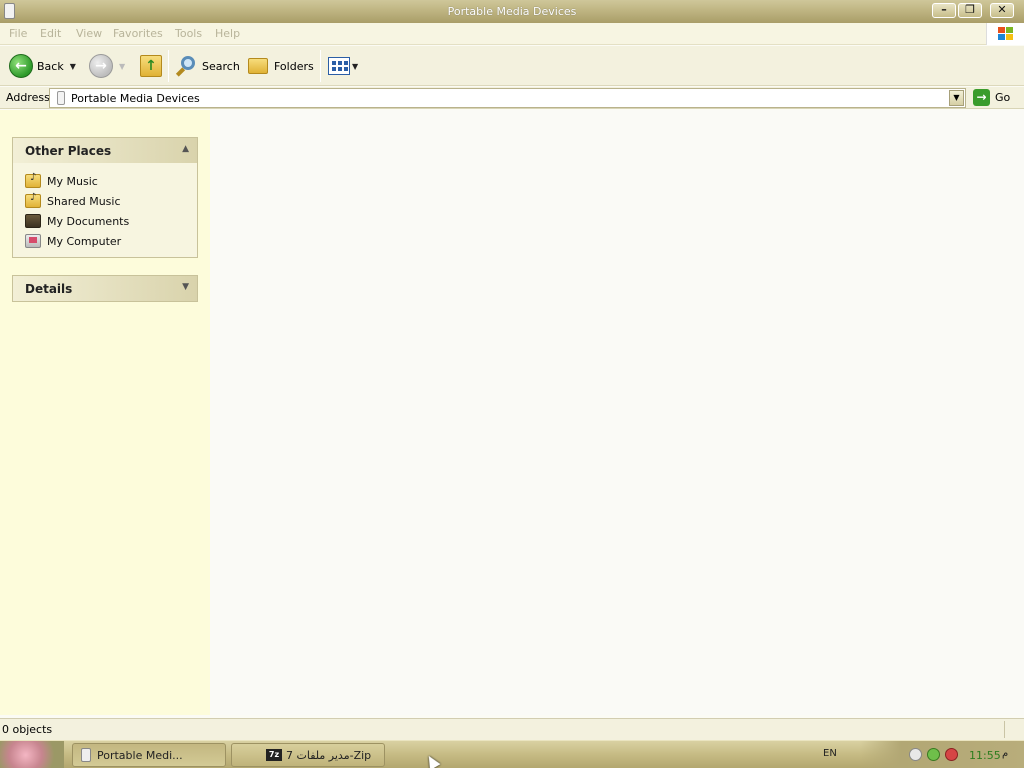  I want to click on details-title: Details, so click(49, 289).